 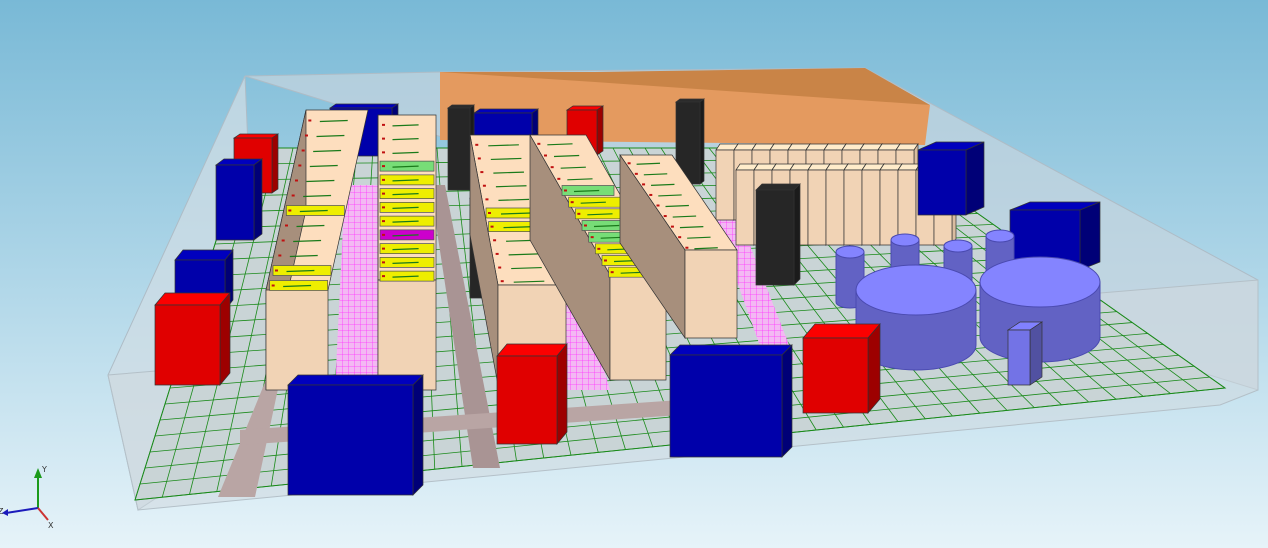 I want to click on pdu-back-2-top, so click(x=506, y=111).